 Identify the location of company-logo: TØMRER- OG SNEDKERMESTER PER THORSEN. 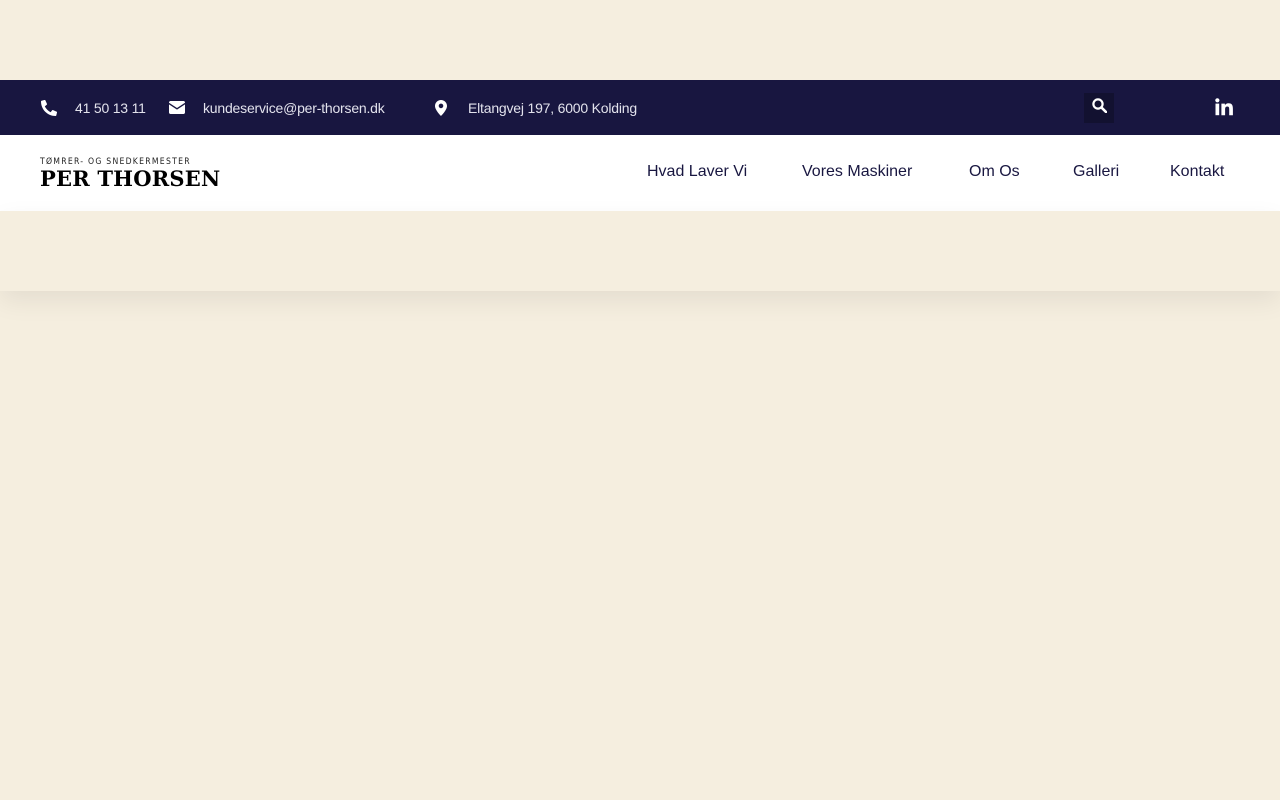
(130, 174).